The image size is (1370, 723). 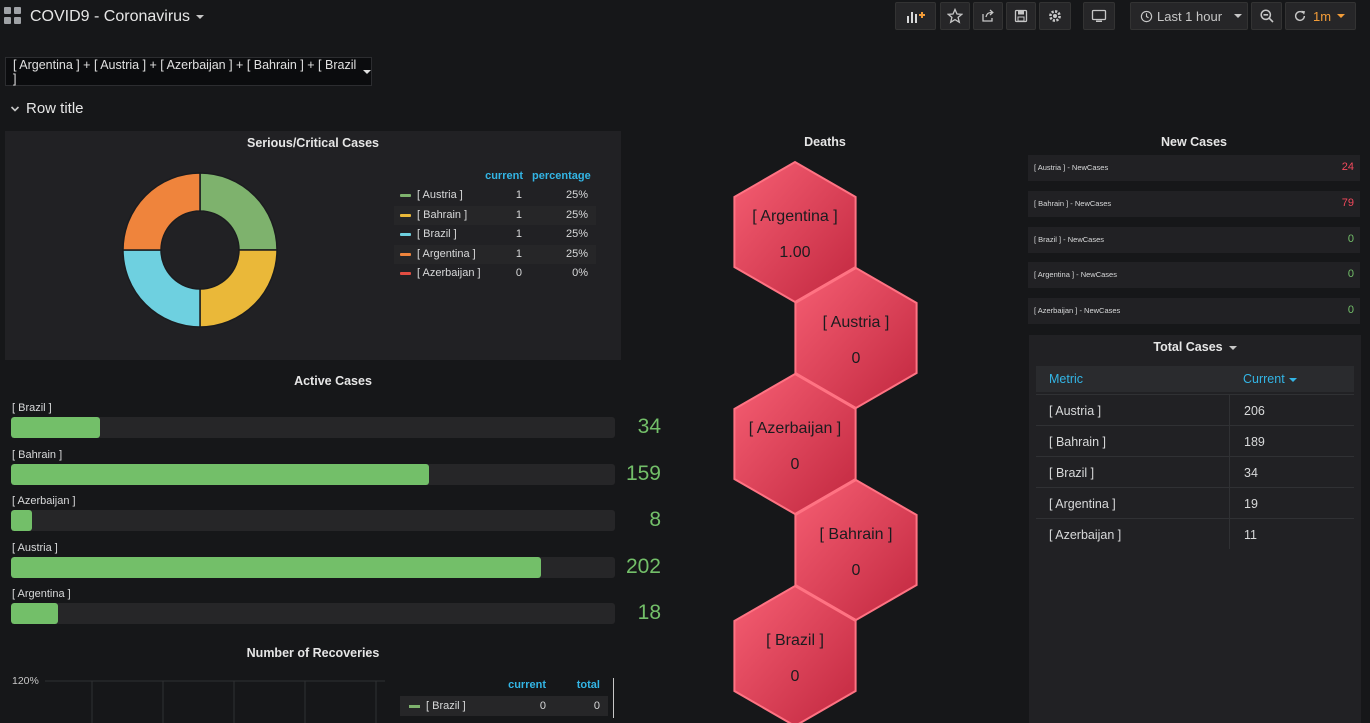 What do you see at coordinates (1194, 311) in the screenshot?
I see `stat-row: [ Azerbaijan ] - NewCases 0` at bounding box center [1194, 311].